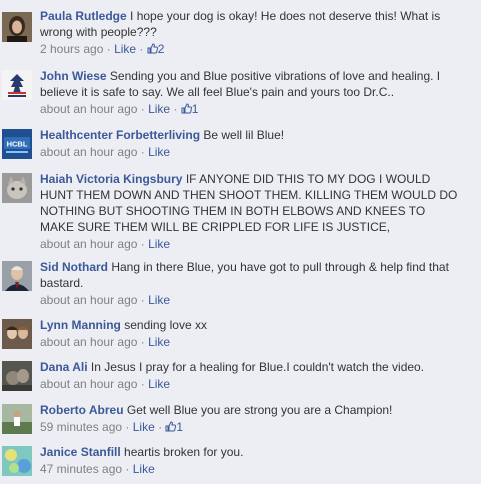  I want to click on comment-author: Roberto Abreu, so click(82, 410).